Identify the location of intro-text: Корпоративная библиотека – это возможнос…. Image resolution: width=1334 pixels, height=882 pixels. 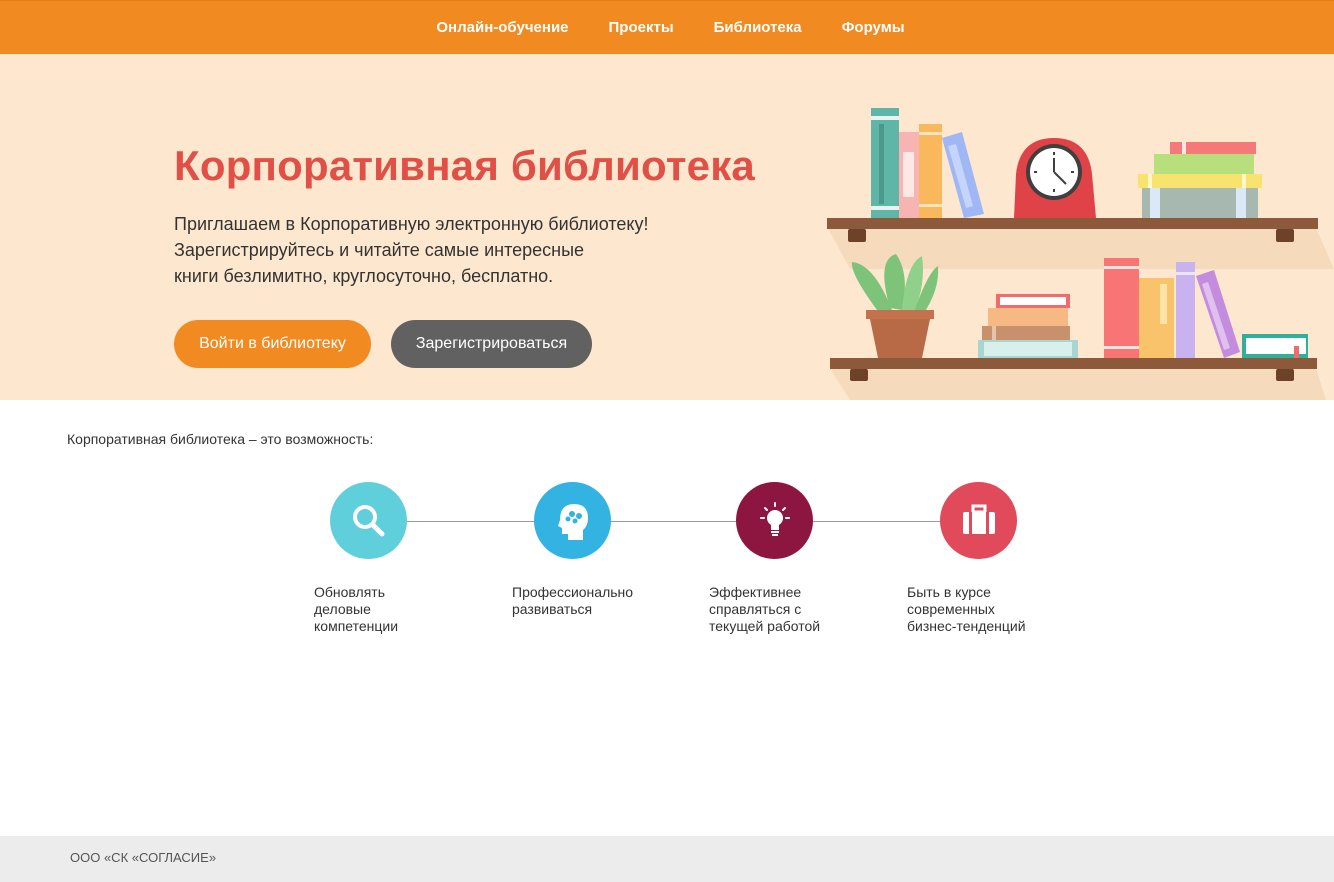
(220, 439).